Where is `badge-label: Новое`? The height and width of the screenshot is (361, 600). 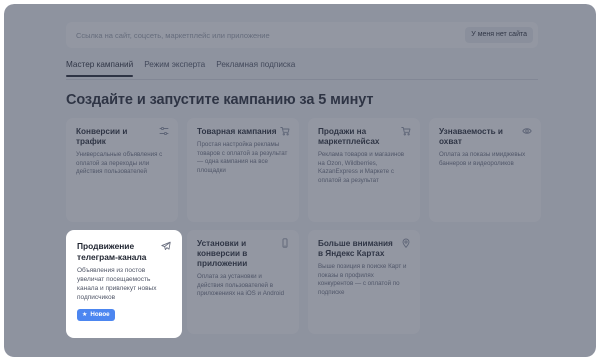 badge-label: Новое is located at coordinates (100, 314).